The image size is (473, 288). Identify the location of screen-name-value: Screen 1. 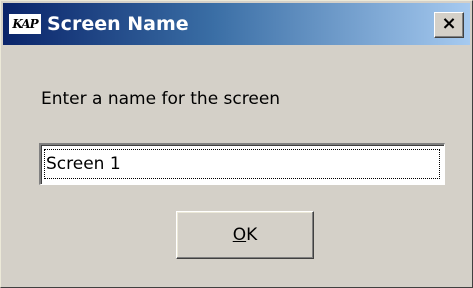
(242, 164).